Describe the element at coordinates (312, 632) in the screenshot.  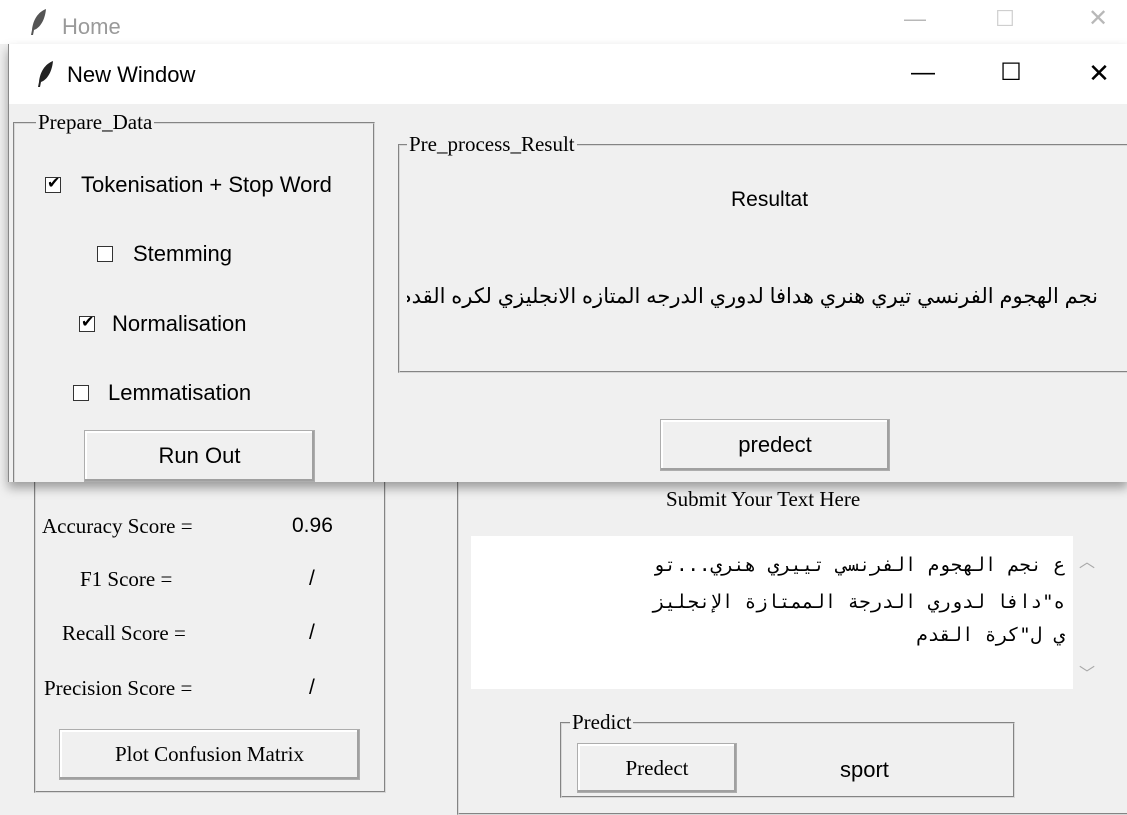
I see `recall-value: /` at that location.